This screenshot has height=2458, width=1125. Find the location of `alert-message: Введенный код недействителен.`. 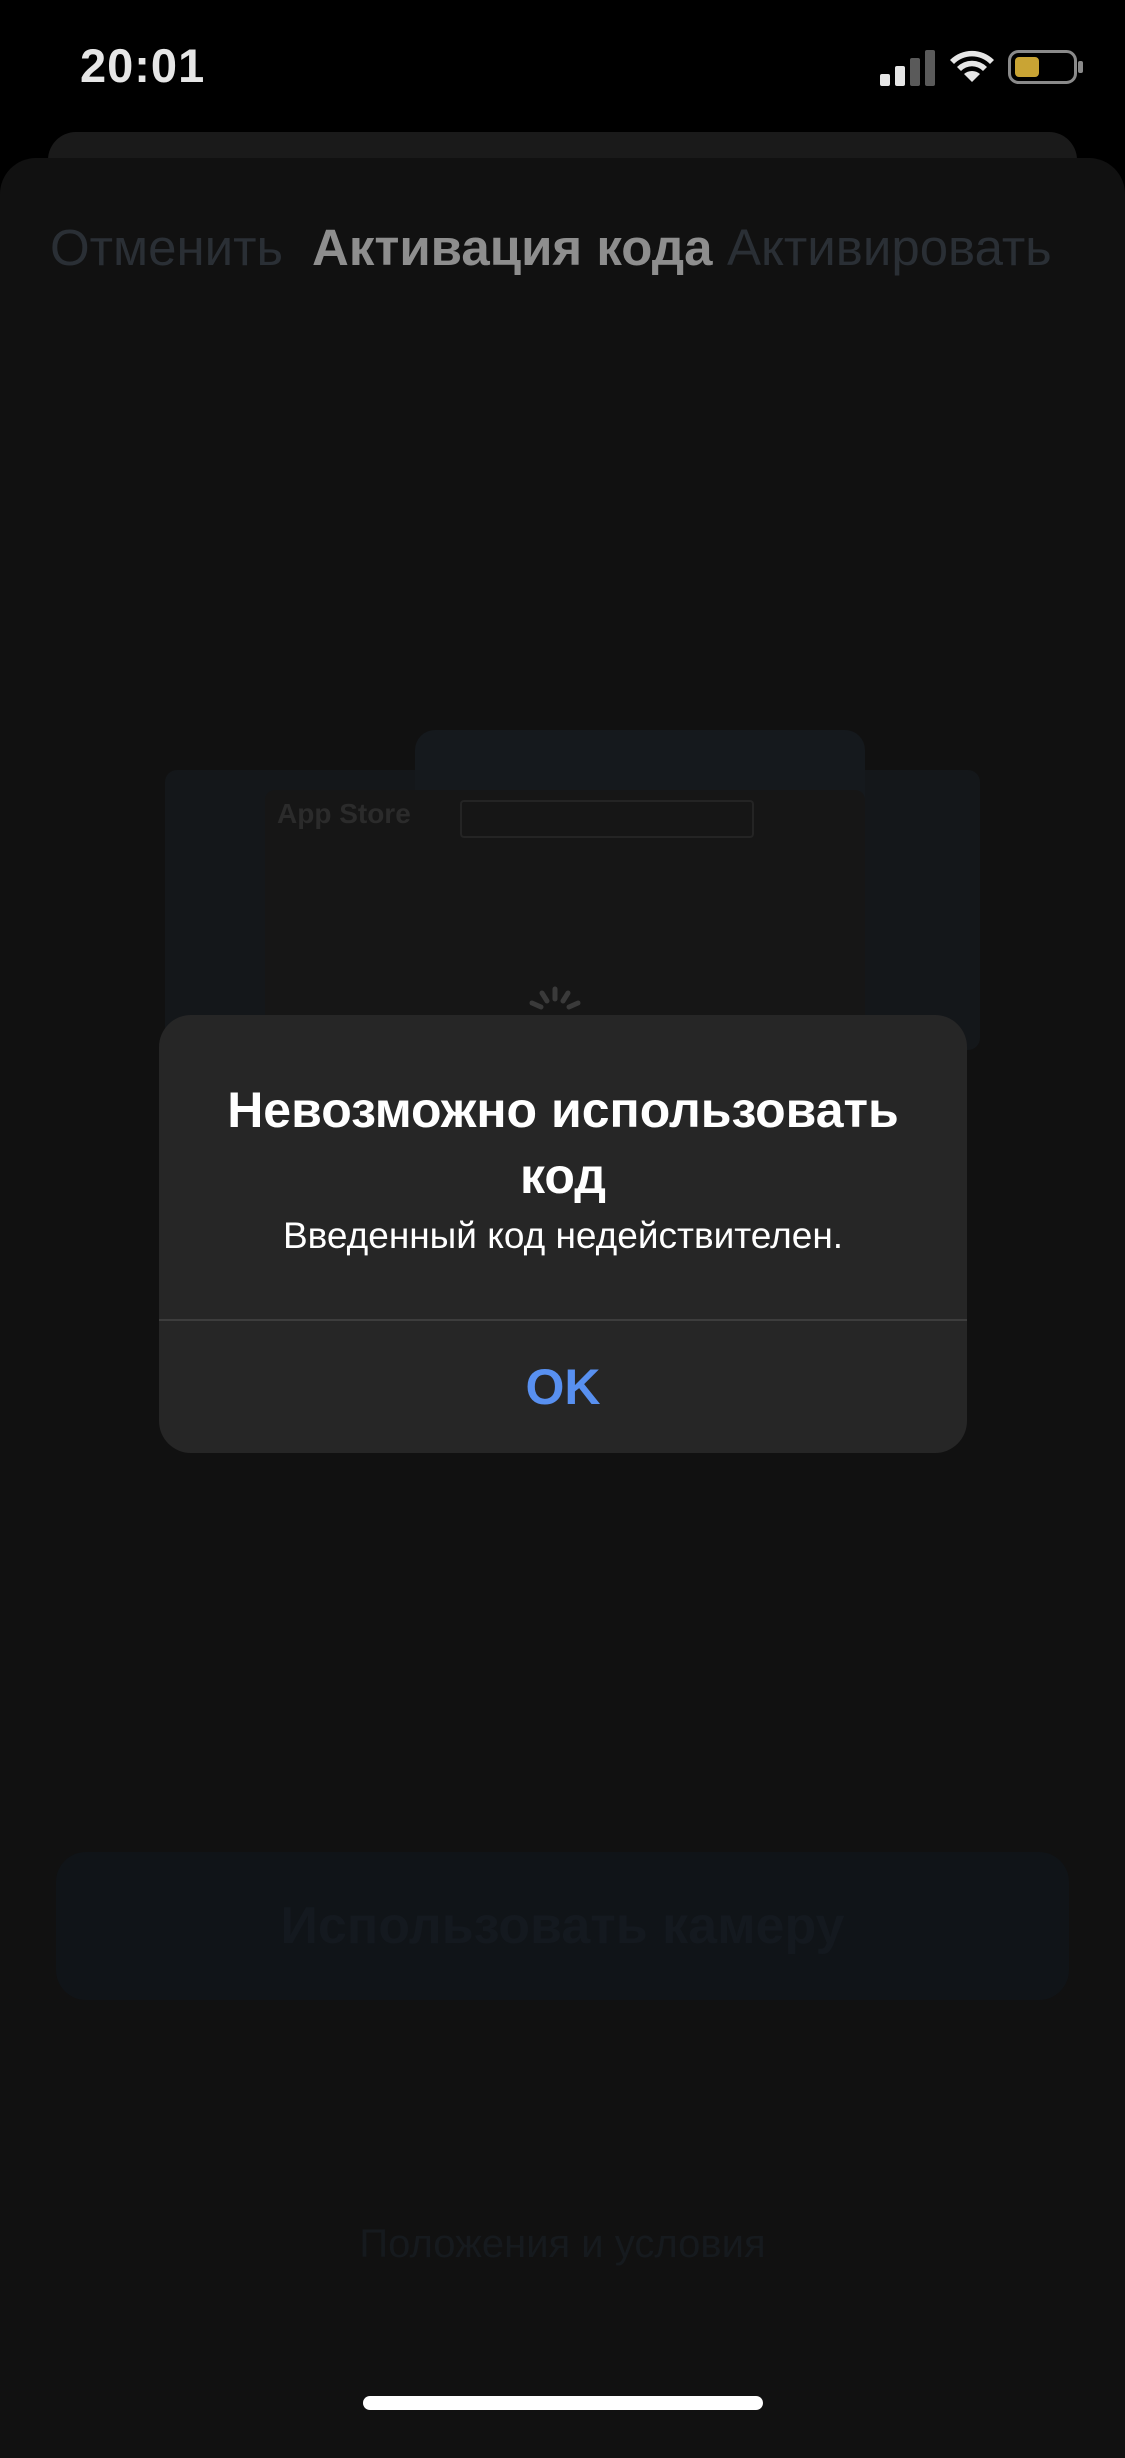

alert-message: Введенный код недействителен. is located at coordinates (563, 1235).